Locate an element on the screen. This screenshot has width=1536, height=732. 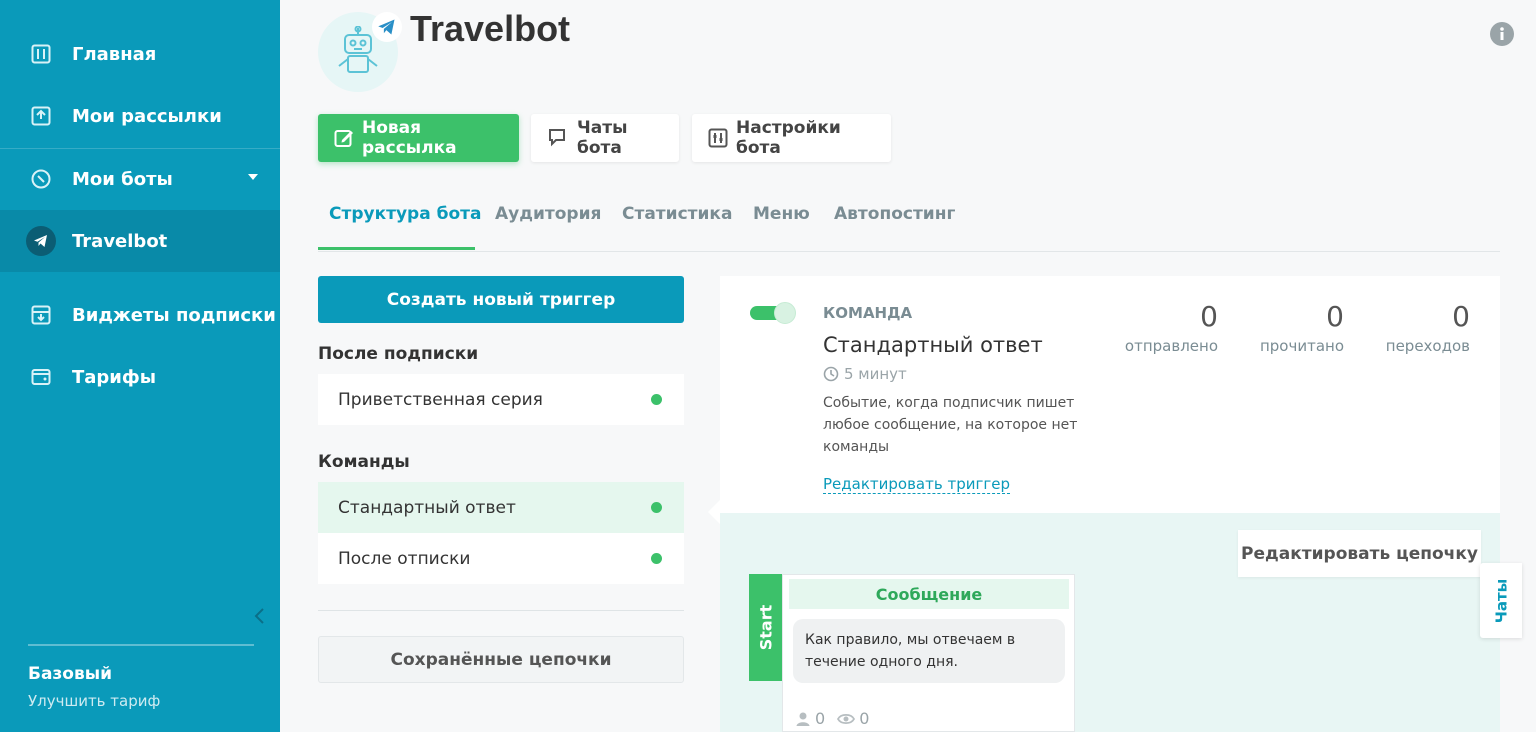
start-label: Start is located at coordinates (766, 627).